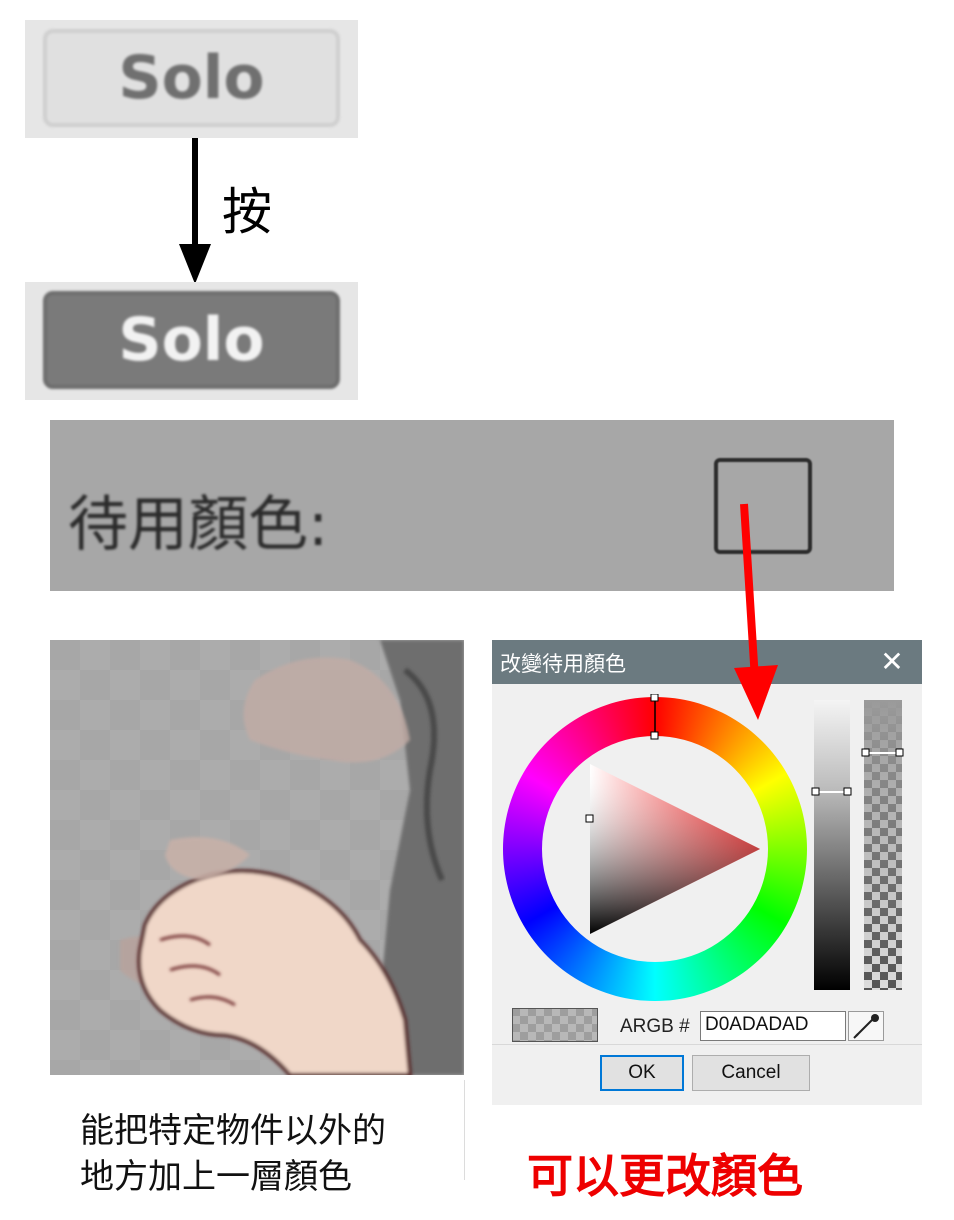  What do you see at coordinates (233, 1131) in the screenshot?
I see `caption-line-1: 能把特定物件以外的` at bounding box center [233, 1131].